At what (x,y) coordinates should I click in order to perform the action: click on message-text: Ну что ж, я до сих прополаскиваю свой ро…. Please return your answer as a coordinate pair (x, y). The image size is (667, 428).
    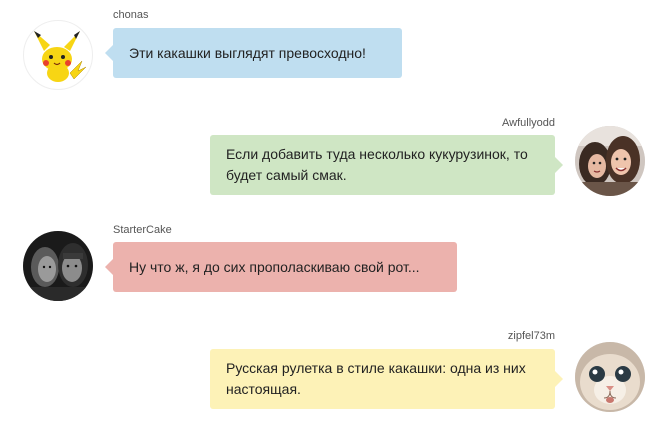
    Looking at the image, I should click on (274, 266).